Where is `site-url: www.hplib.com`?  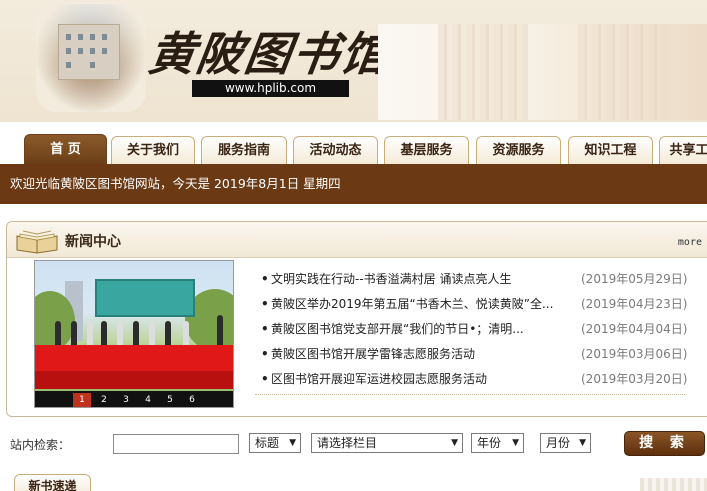 site-url: www.hplib.com is located at coordinates (270, 88).